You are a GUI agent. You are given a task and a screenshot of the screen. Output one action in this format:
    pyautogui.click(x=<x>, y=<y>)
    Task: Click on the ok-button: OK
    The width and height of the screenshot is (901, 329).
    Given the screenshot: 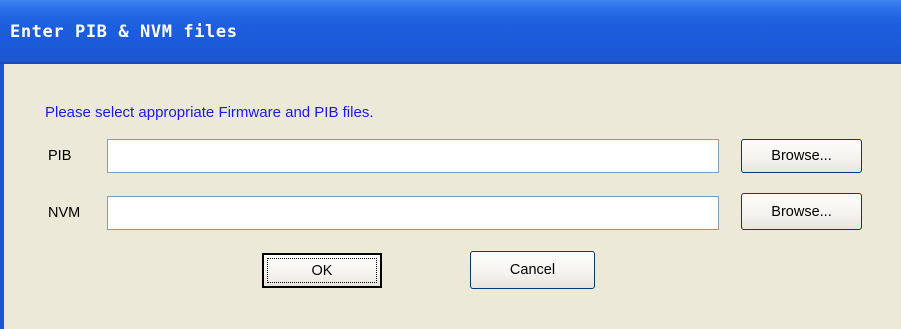 What is the action you would take?
    pyautogui.click(x=322, y=270)
    